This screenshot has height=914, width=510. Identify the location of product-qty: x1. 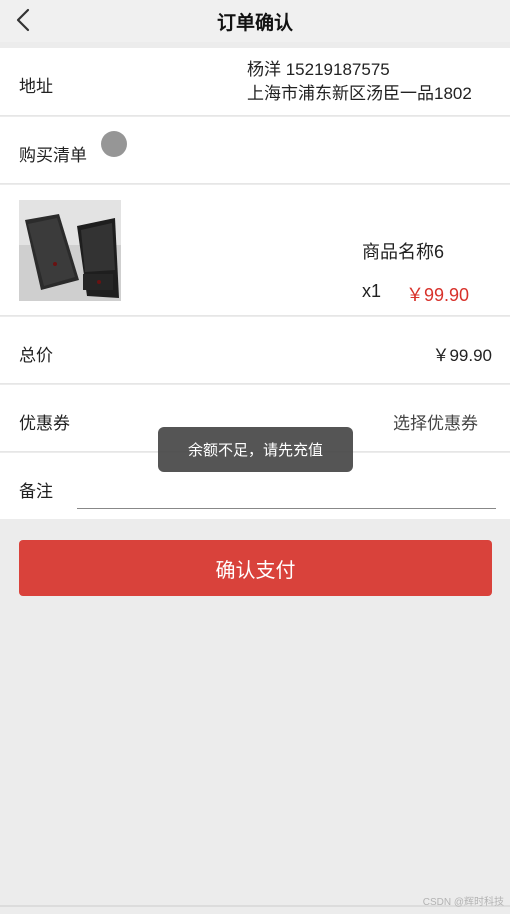
(372, 291).